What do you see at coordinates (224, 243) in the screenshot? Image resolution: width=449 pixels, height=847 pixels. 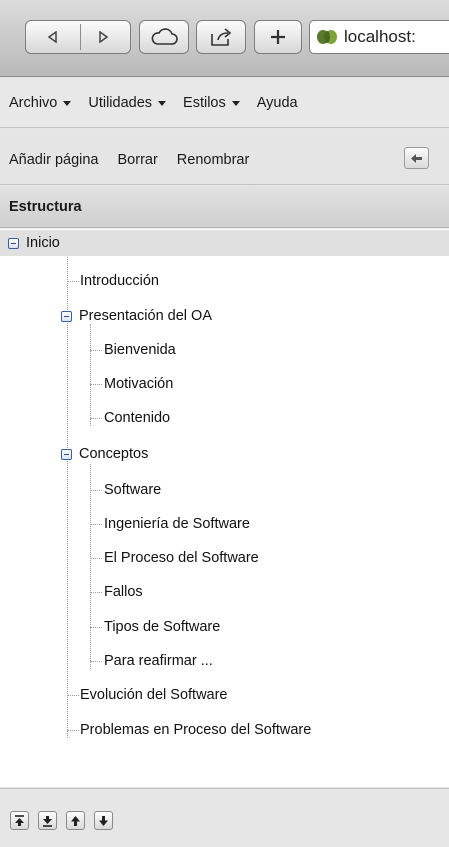 I see `tree-node-inicio: Inicio` at bounding box center [224, 243].